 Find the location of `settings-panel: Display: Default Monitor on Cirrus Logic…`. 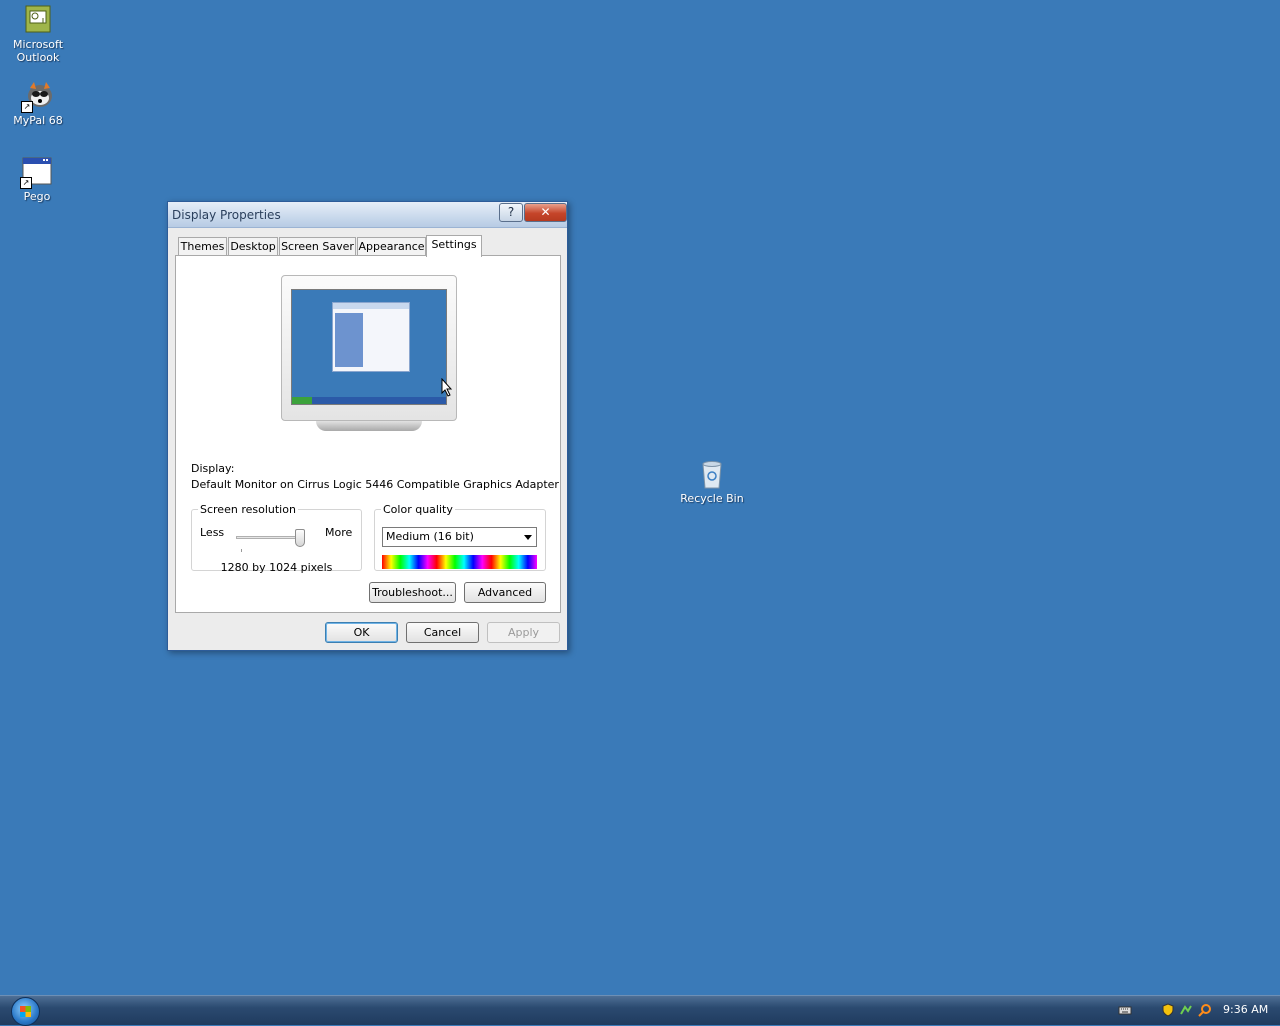

settings-panel: Display: Default Monitor on Cirrus Logic… is located at coordinates (368, 434).